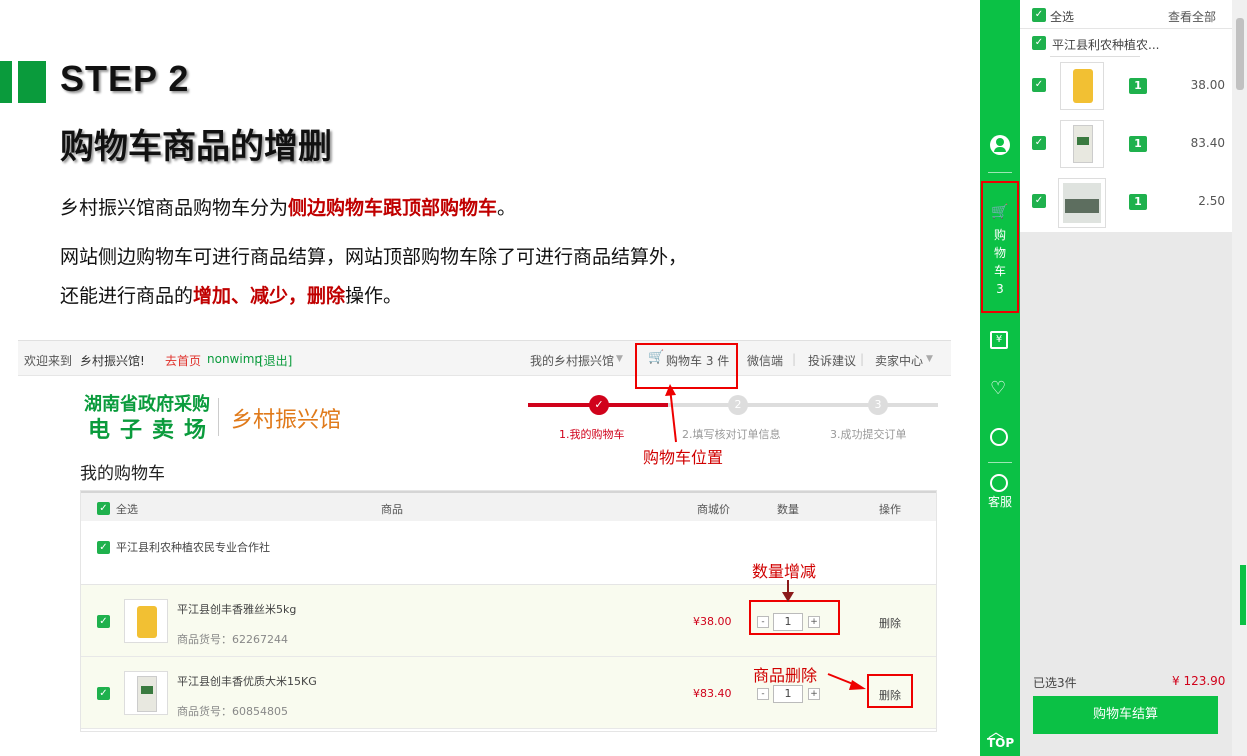 This screenshot has height=756, width=1247. I want to click on side-select-all-label: 全选, so click(1062, 17).